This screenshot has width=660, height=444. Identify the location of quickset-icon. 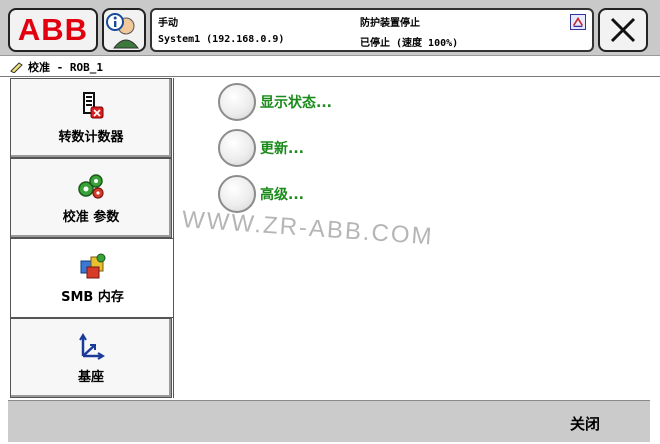
(578, 22).